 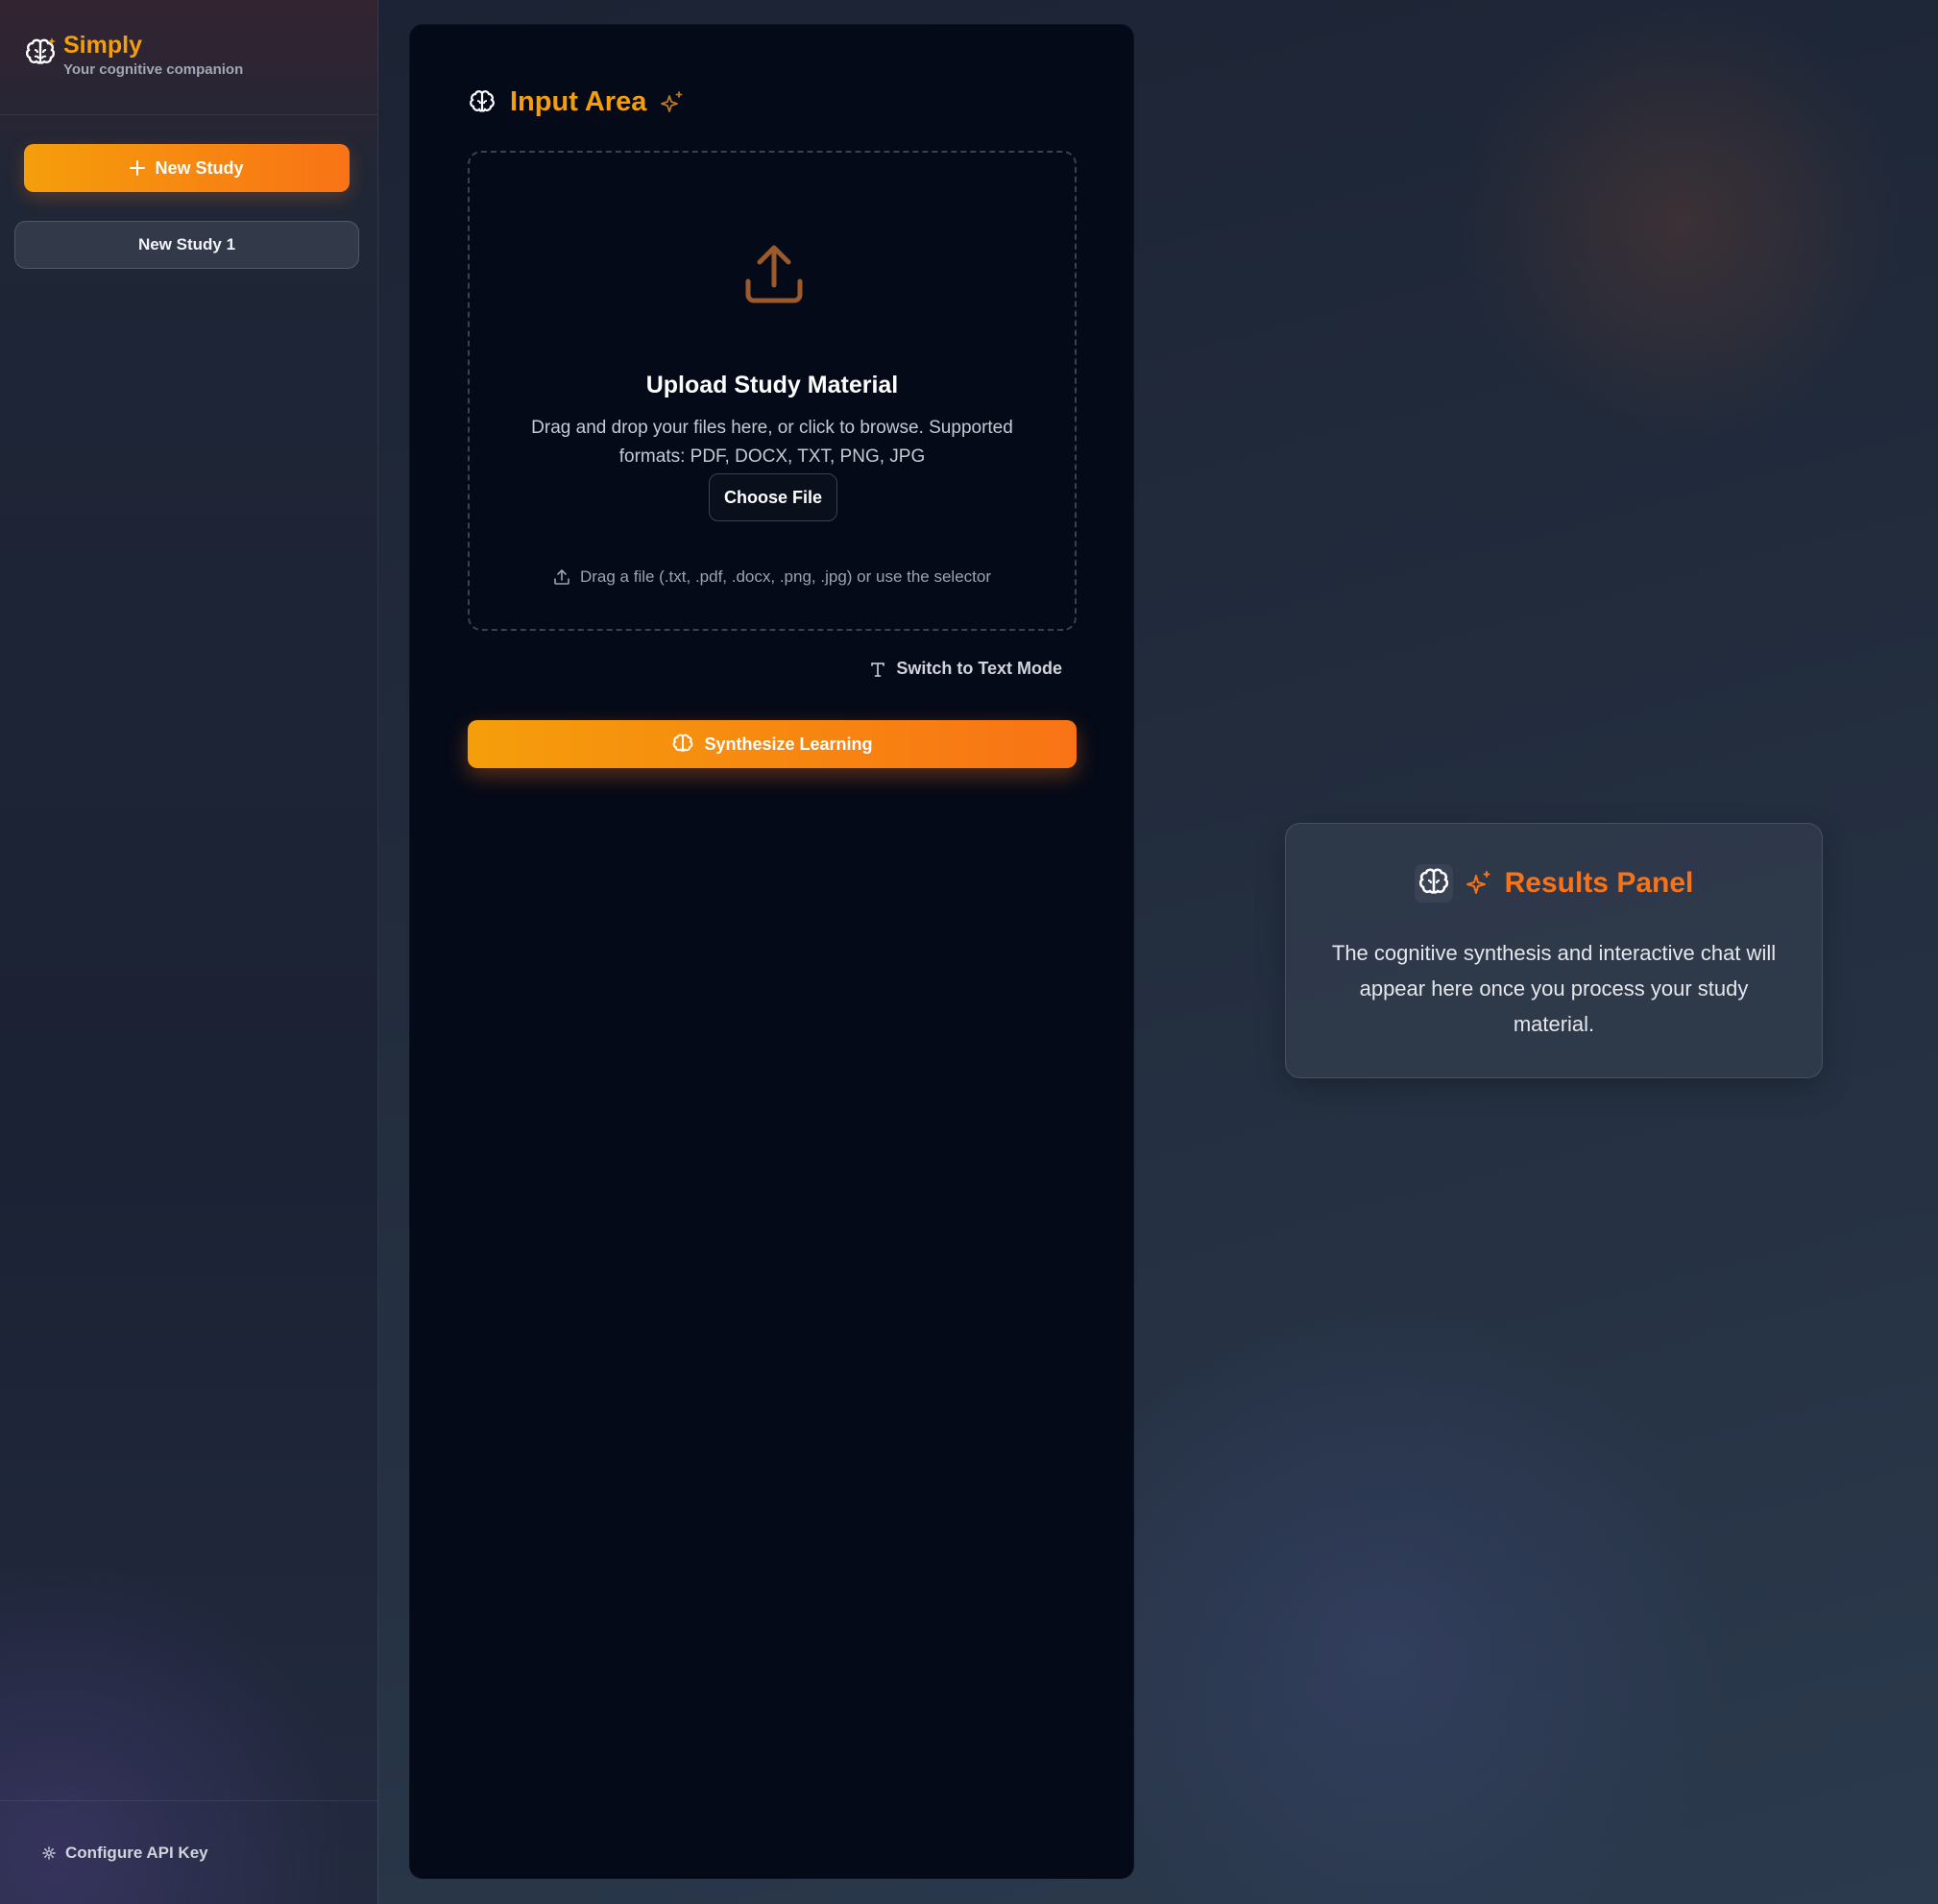 I want to click on switch-label: Switch to Text Mode, so click(x=979, y=669).